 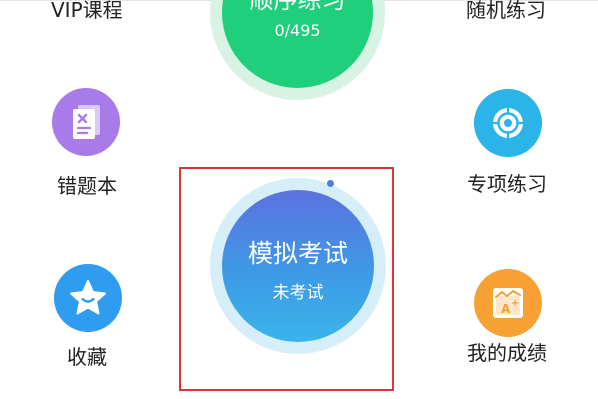 What do you see at coordinates (507, 353) in the screenshot?
I see `my-scores-label: 我的成绩` at bounding box center [507, 353].